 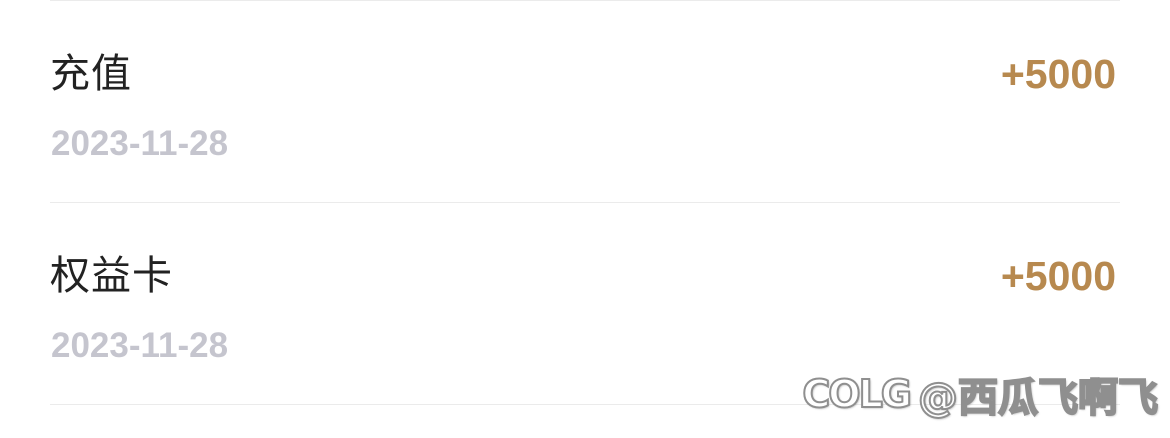 I want to click on watermark-handle: @西瓜飞啊飞, so click(x=1038, y=398).